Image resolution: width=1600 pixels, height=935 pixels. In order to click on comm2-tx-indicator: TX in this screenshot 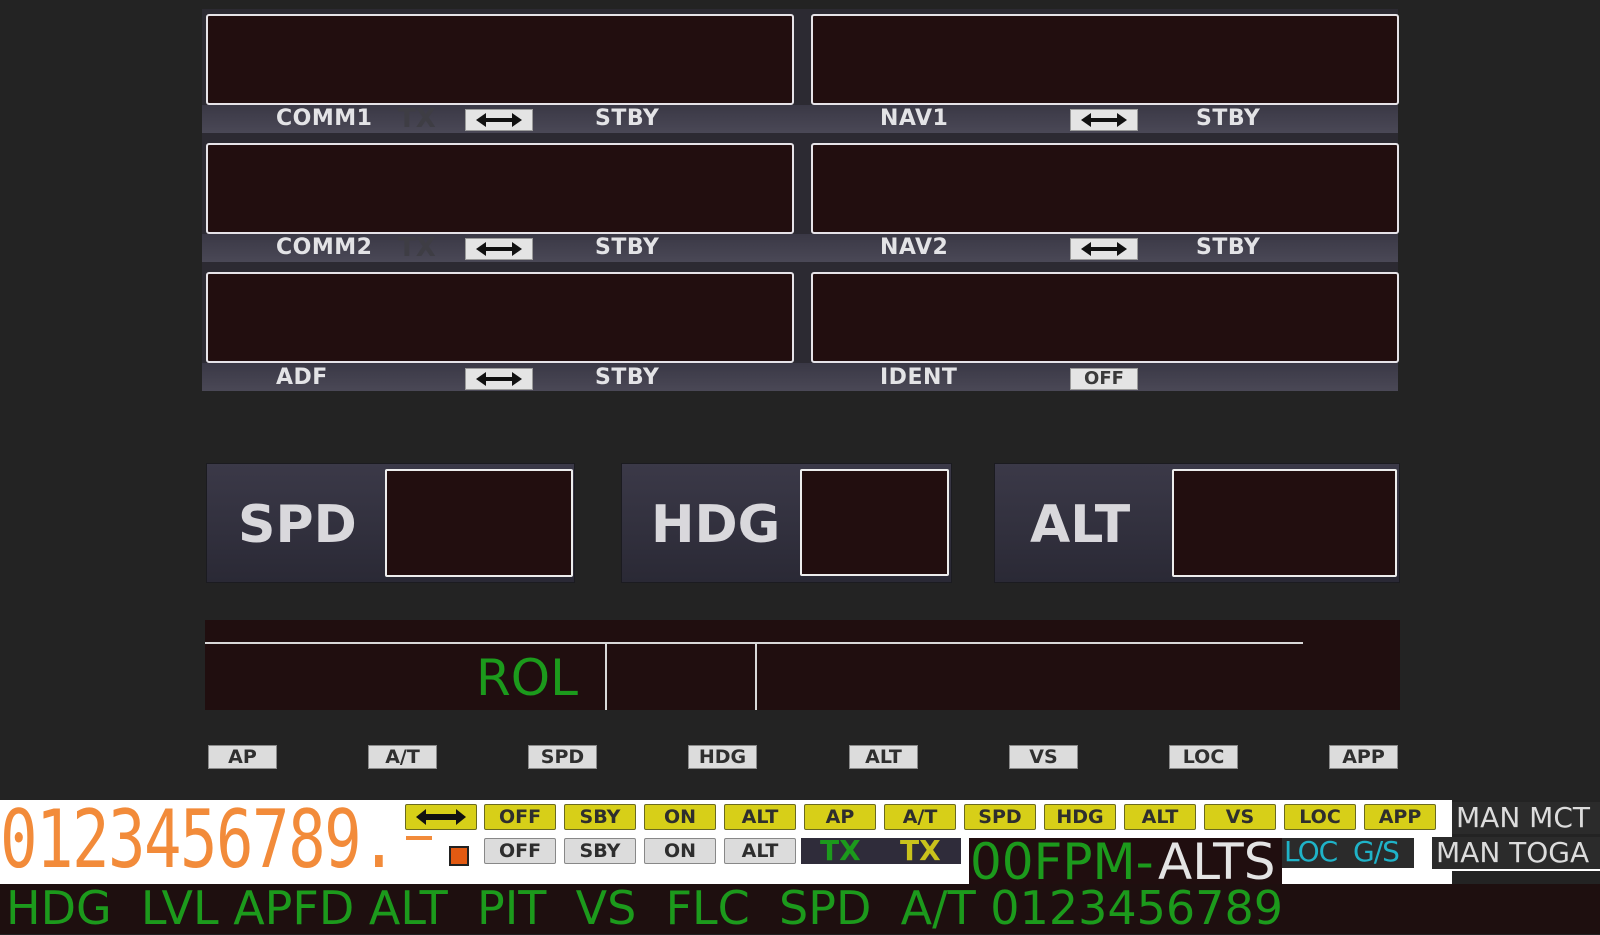, I will do `click(417, 248)`.